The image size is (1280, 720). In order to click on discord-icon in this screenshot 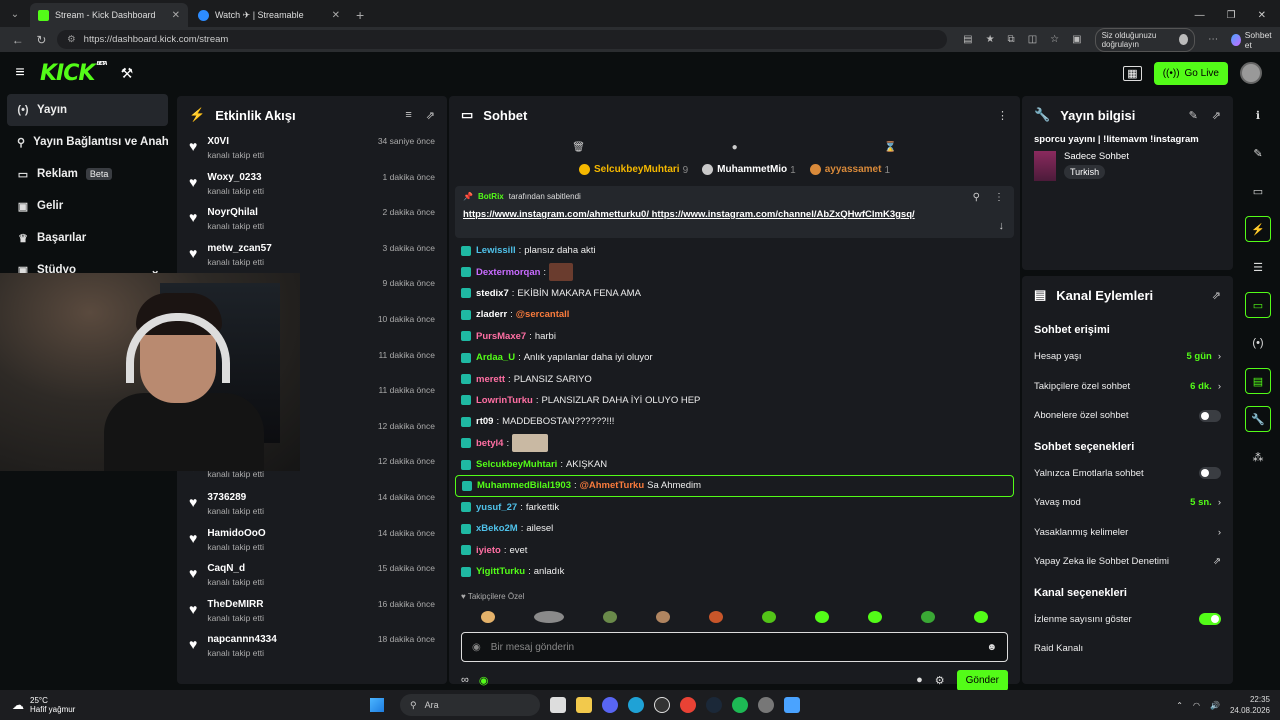, I will do `click(610, 705)`.